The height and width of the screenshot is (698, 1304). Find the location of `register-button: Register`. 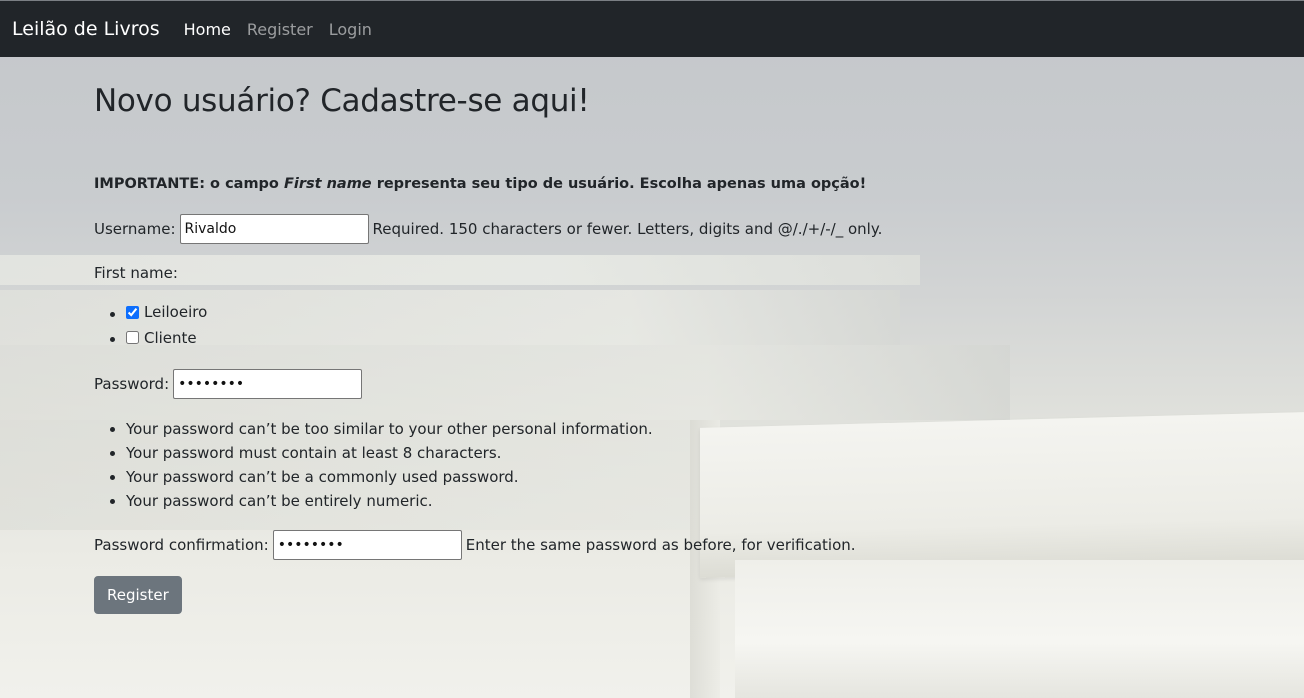

register-button: Register is located at coordinates (138, 595).